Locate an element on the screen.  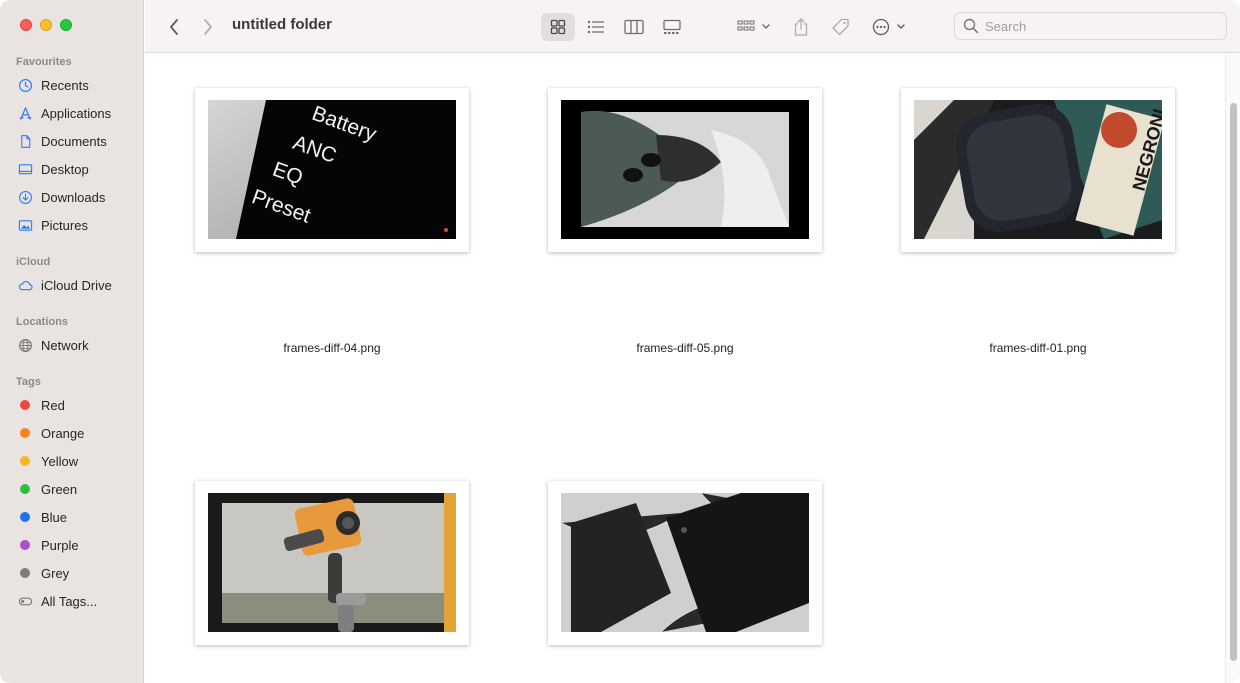
list-view-button is located at coordinates (596, 27).